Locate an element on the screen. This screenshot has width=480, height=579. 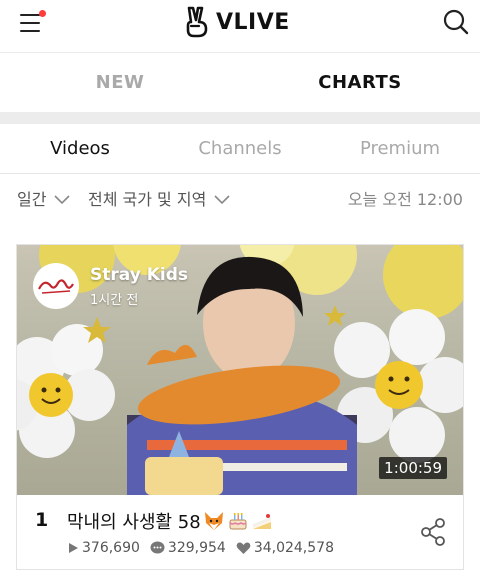
menu-icon is located at coordinates (33, 22).